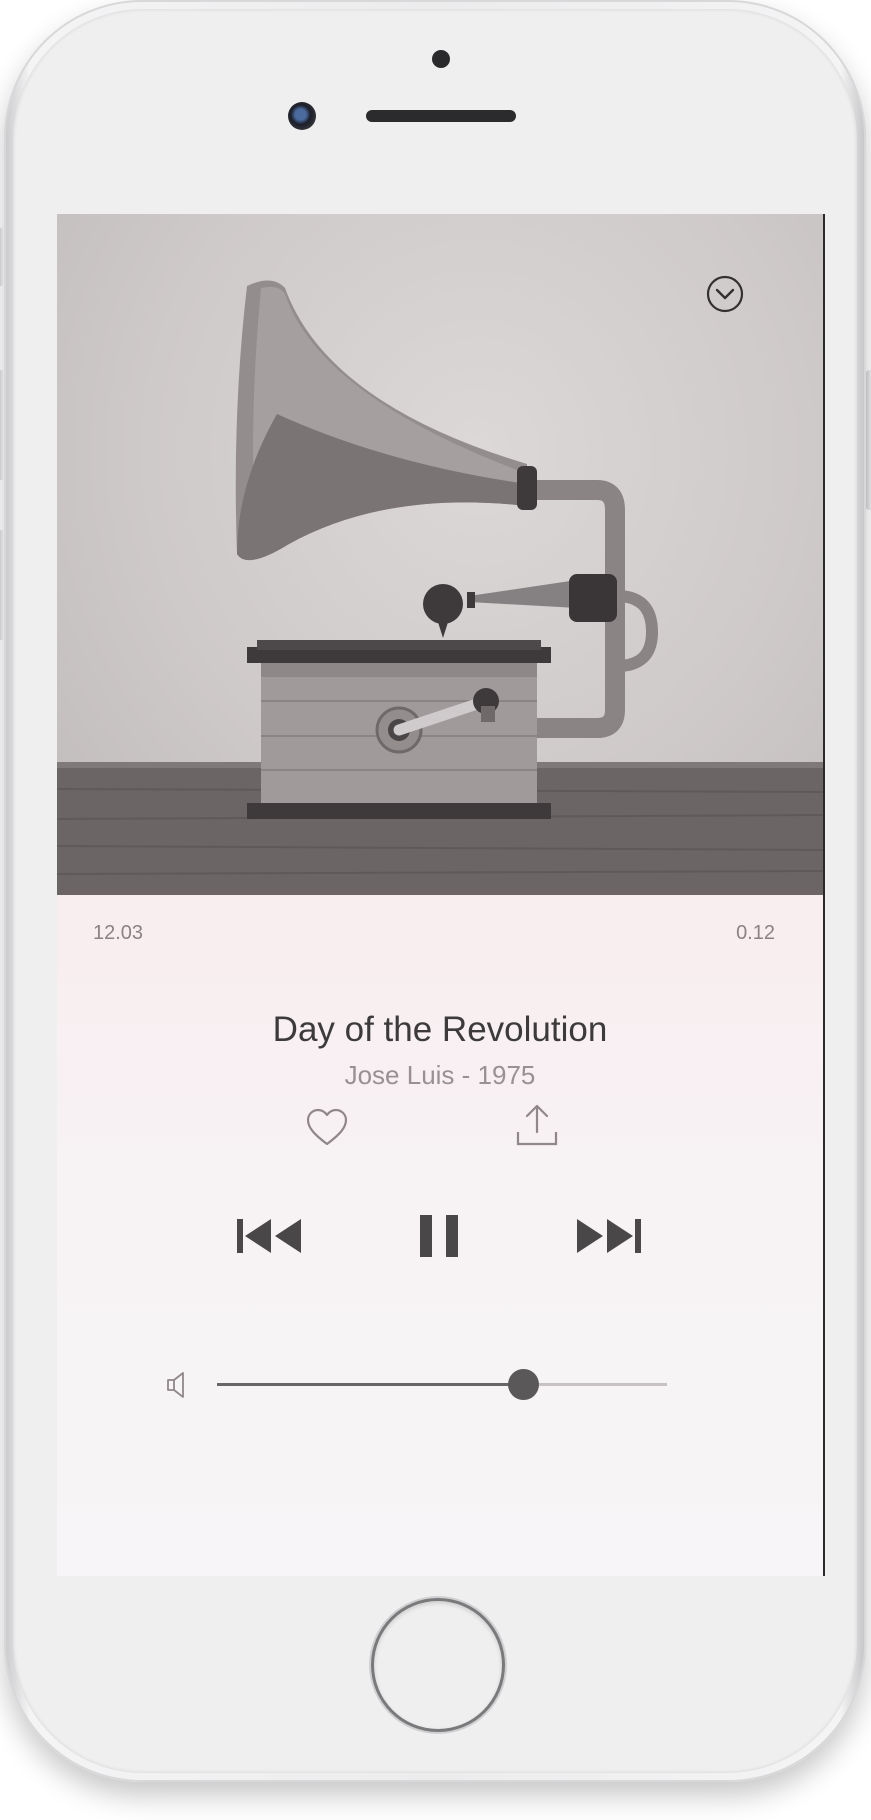 The height and width of the screenshot is (1820, 871). I want to click on dismiss-button, so click(725, 294).